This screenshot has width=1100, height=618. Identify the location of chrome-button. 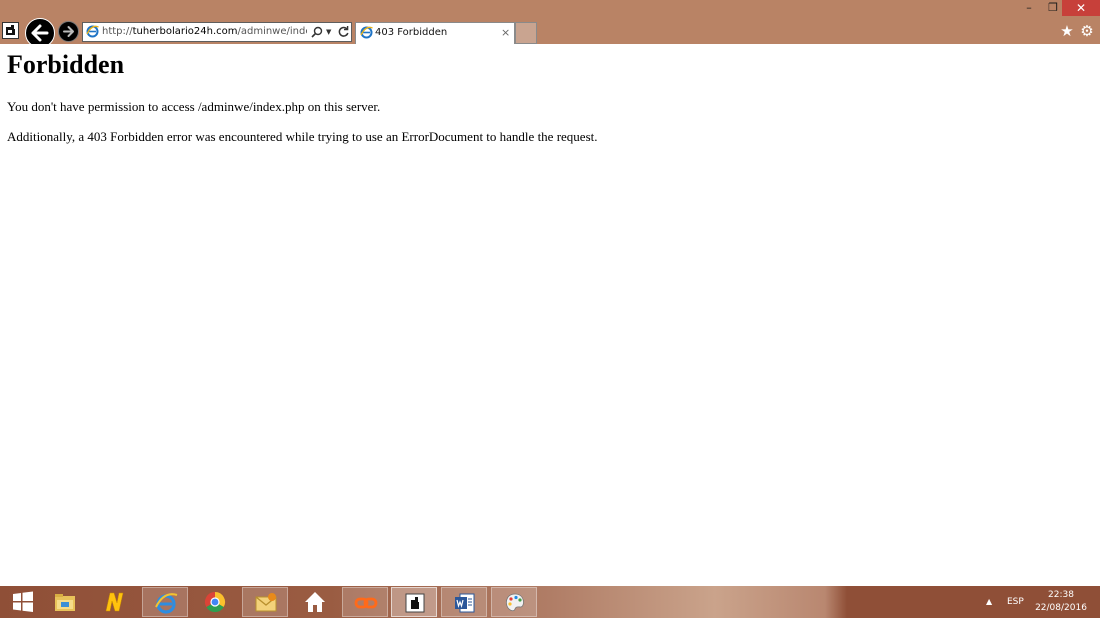
(215, 602).